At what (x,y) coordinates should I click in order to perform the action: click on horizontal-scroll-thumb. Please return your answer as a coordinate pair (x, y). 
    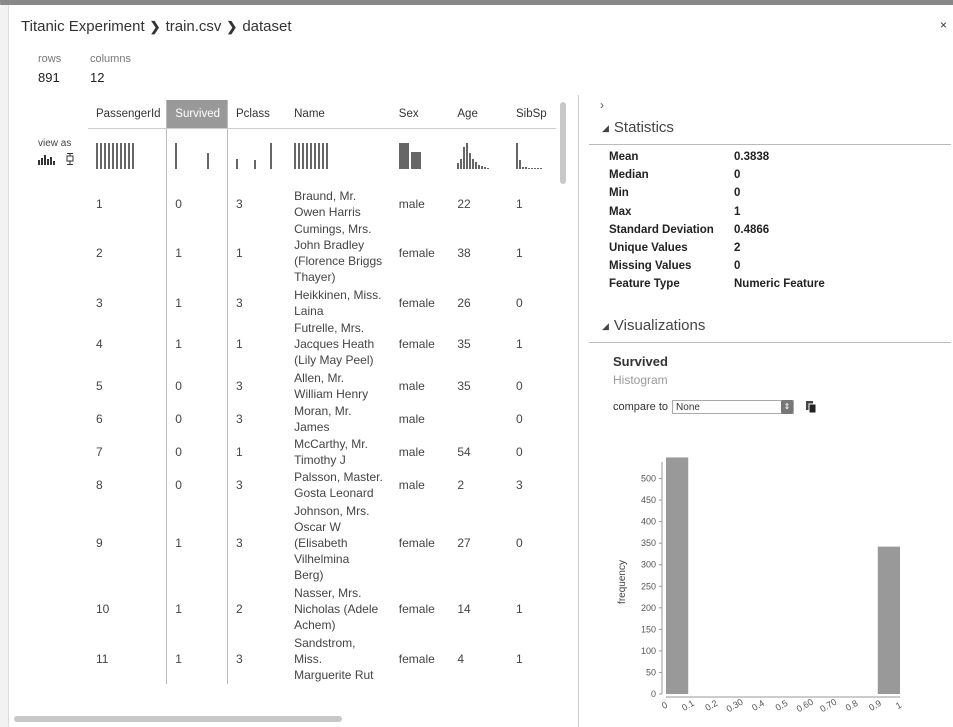
    Looking at the image, I should click on (178, 719).